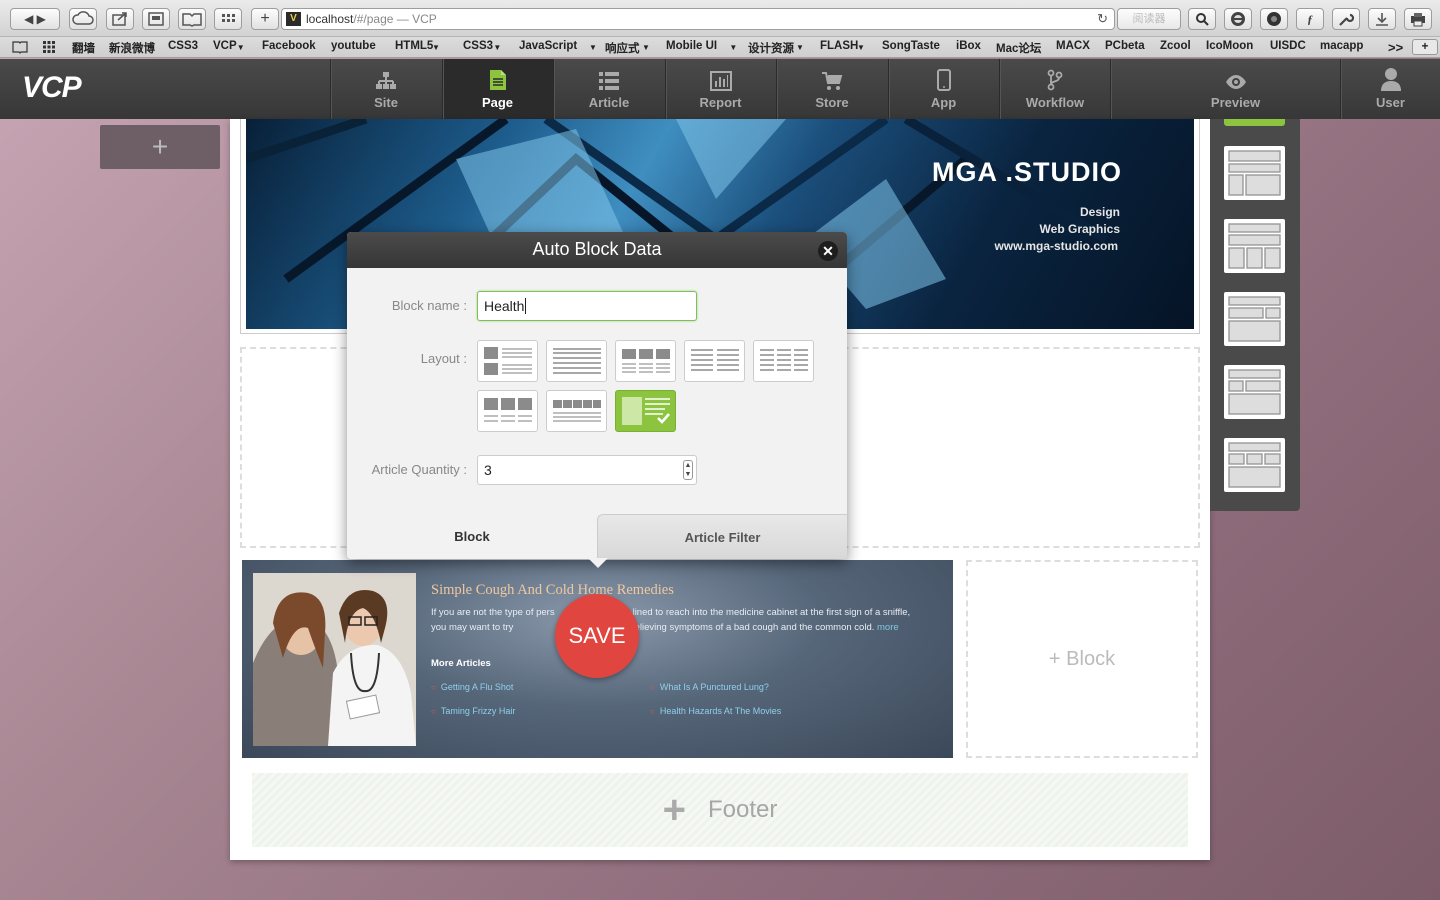 The image size is (1440, 900). Describe the element at coordinates (831, 89) in the screenshot. I see `nav-store: Store` at that location.